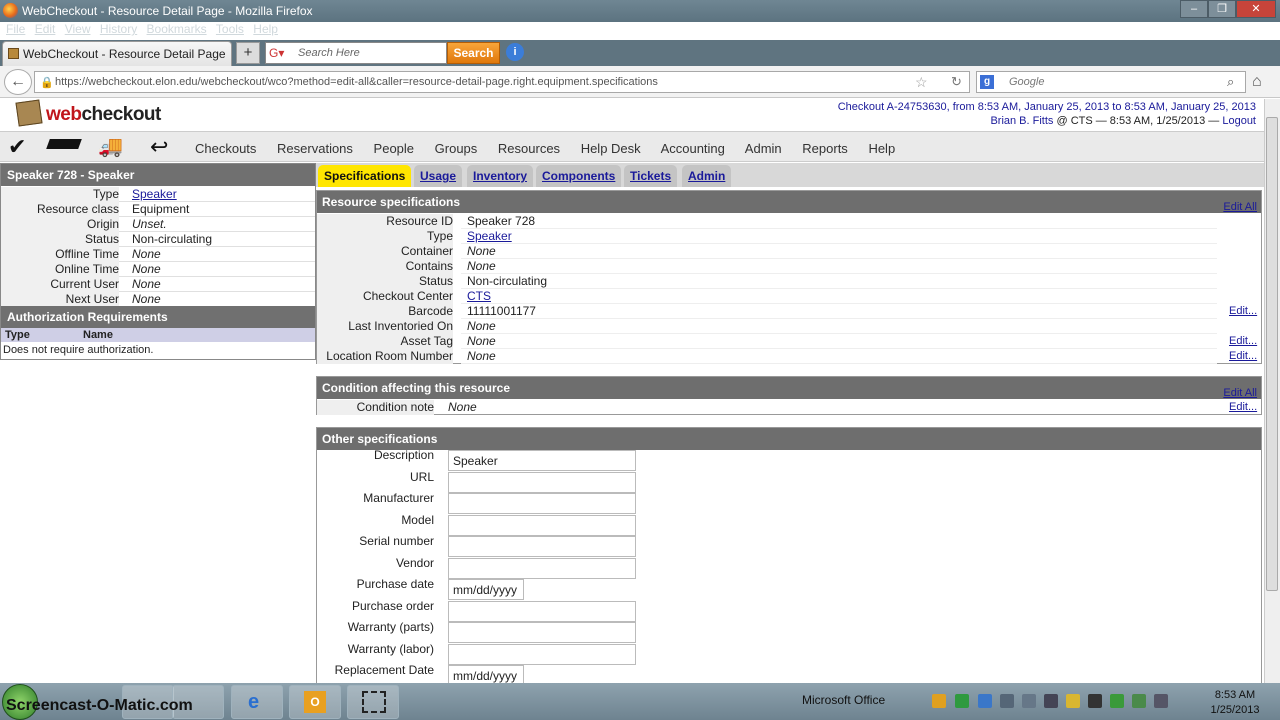 Image resolution: width=1280 pixels, height=720 pixels. What do you see at coordinates (1239, 121) in the screenshot?
I see `logout-link: Logout` at bounding box center [1239, 121].